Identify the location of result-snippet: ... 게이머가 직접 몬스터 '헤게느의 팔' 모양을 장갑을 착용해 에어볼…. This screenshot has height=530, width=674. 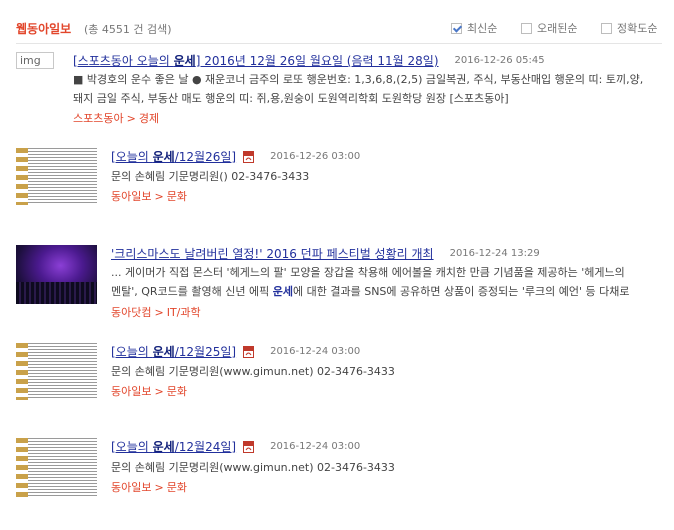
(391, 282).